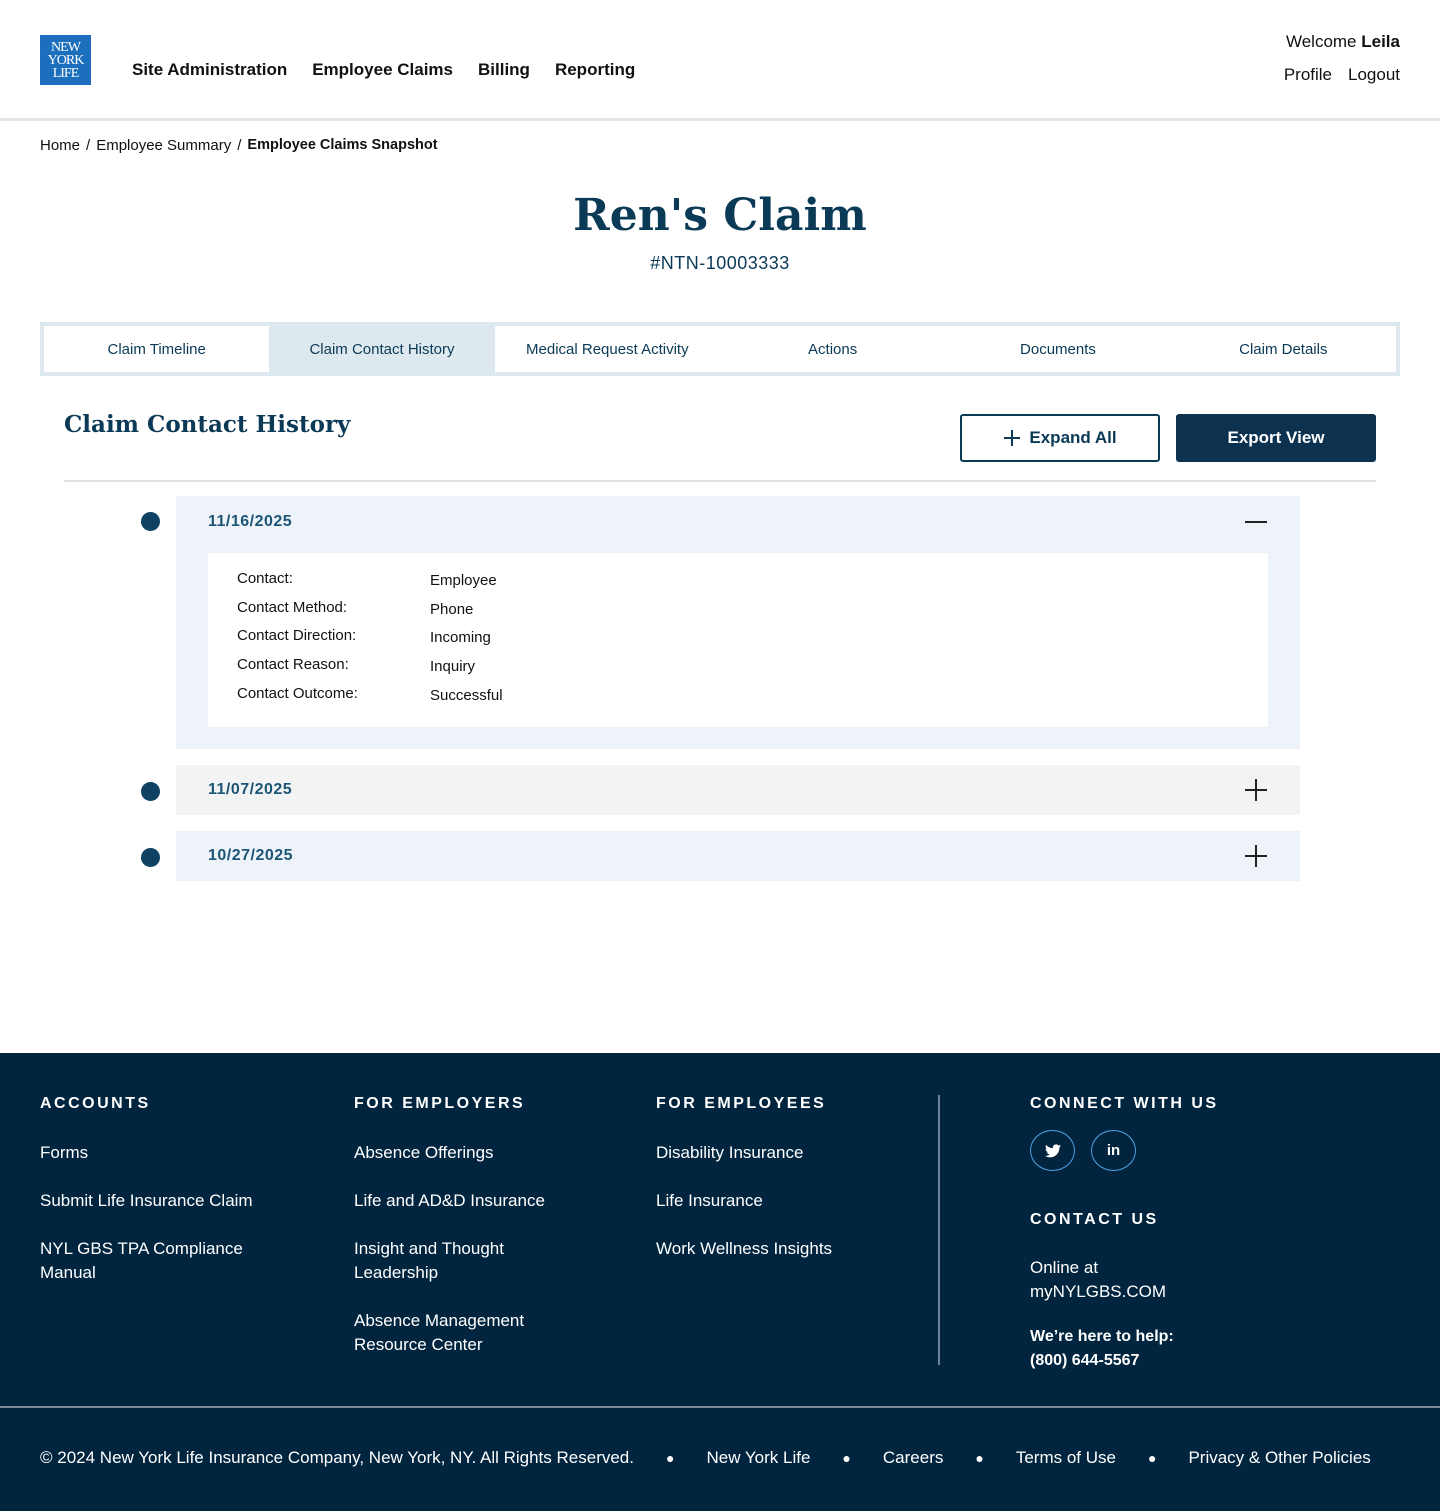  What do you see at coordinates (1052, 1150) in the screenshot?
I see `twitter-icon` at bounding box center [1052, 1150].